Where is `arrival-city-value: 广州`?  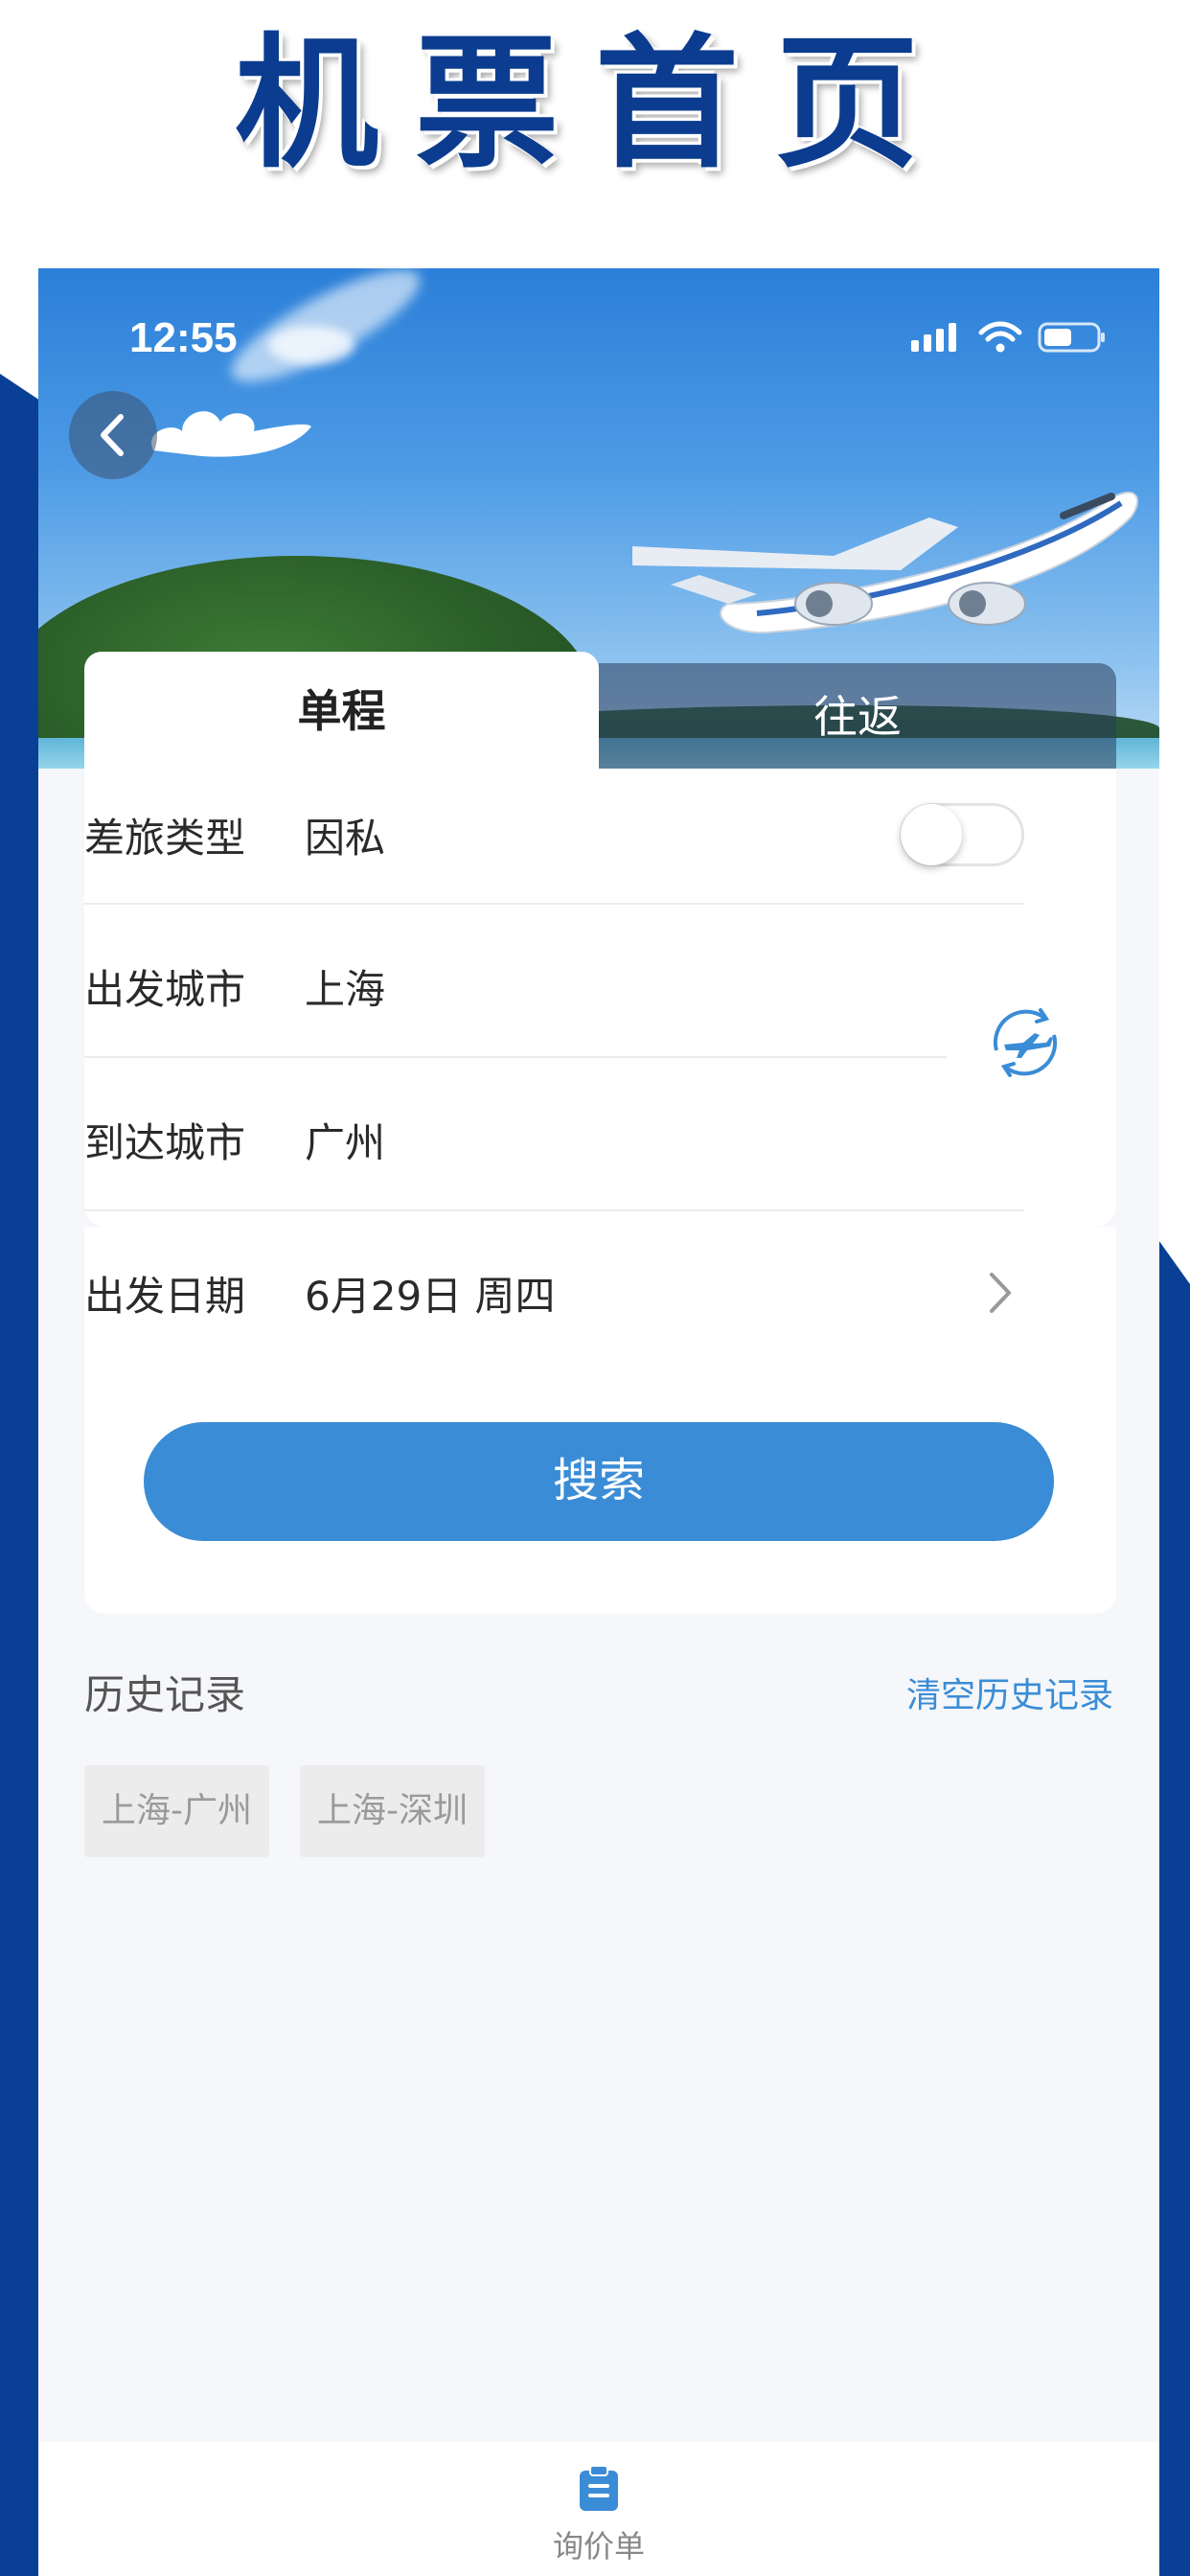
arrival-city-value: 广州 is located at coordinates (345, 1140).